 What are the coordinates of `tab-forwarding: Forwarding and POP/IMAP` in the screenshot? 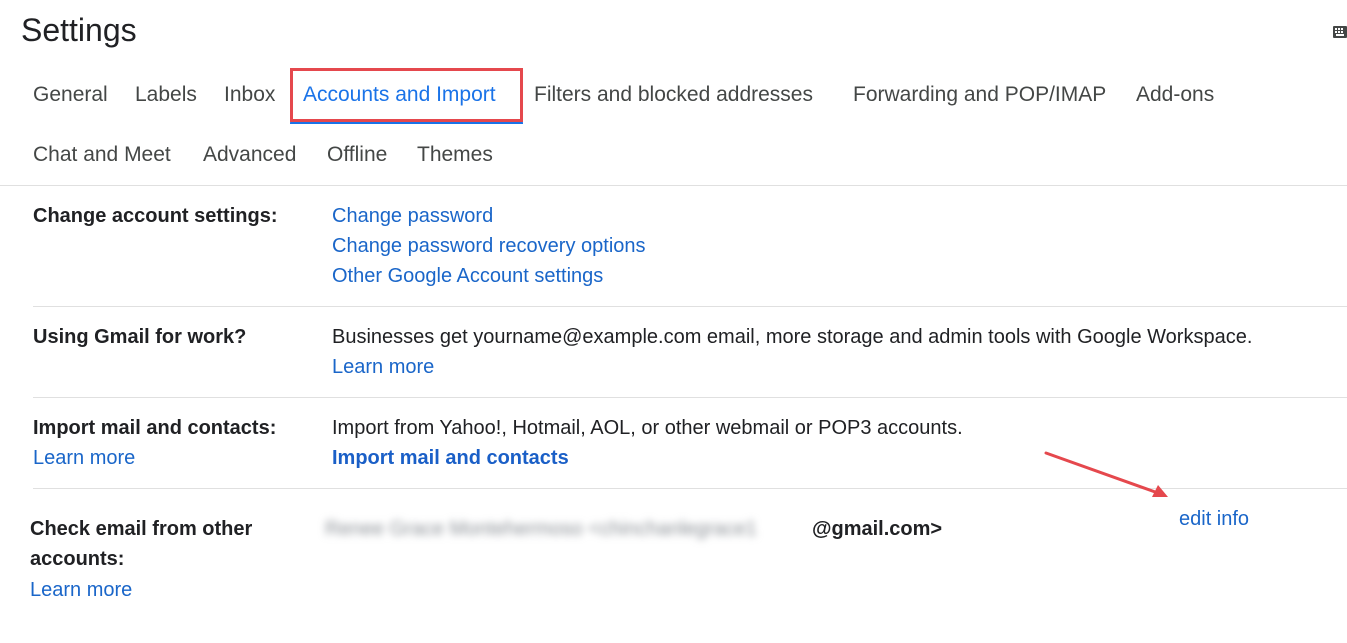 It's located at (979, 95).